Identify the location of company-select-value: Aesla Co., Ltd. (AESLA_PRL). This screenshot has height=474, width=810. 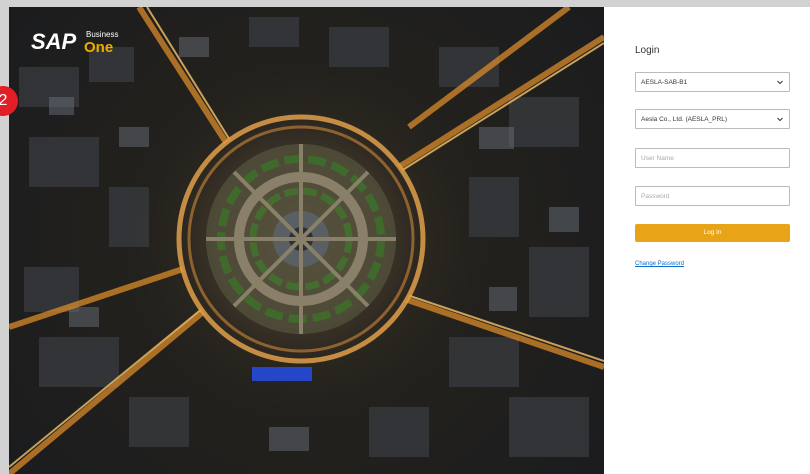
(684, 119).